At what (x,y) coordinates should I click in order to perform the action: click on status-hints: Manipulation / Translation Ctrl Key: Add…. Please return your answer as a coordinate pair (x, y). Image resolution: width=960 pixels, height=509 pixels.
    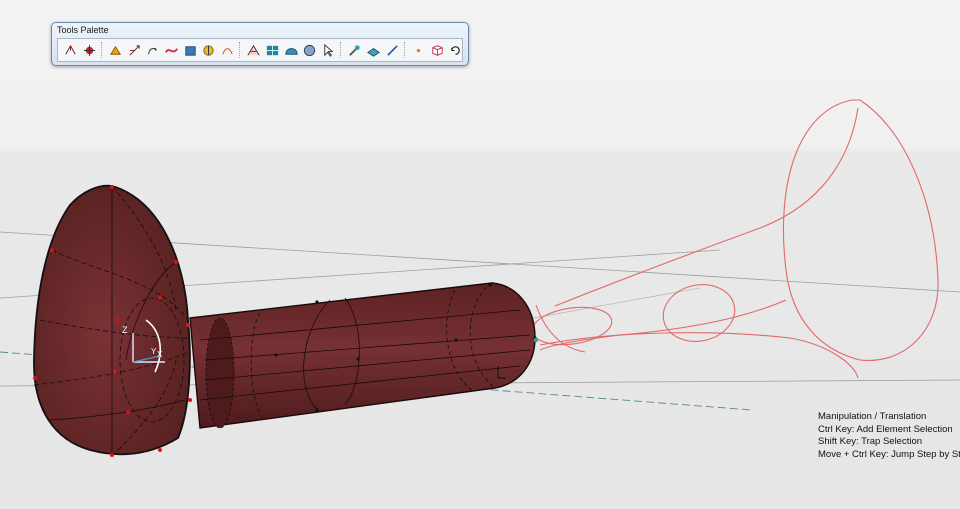
    Looking at the image, I should click on (889, 436).